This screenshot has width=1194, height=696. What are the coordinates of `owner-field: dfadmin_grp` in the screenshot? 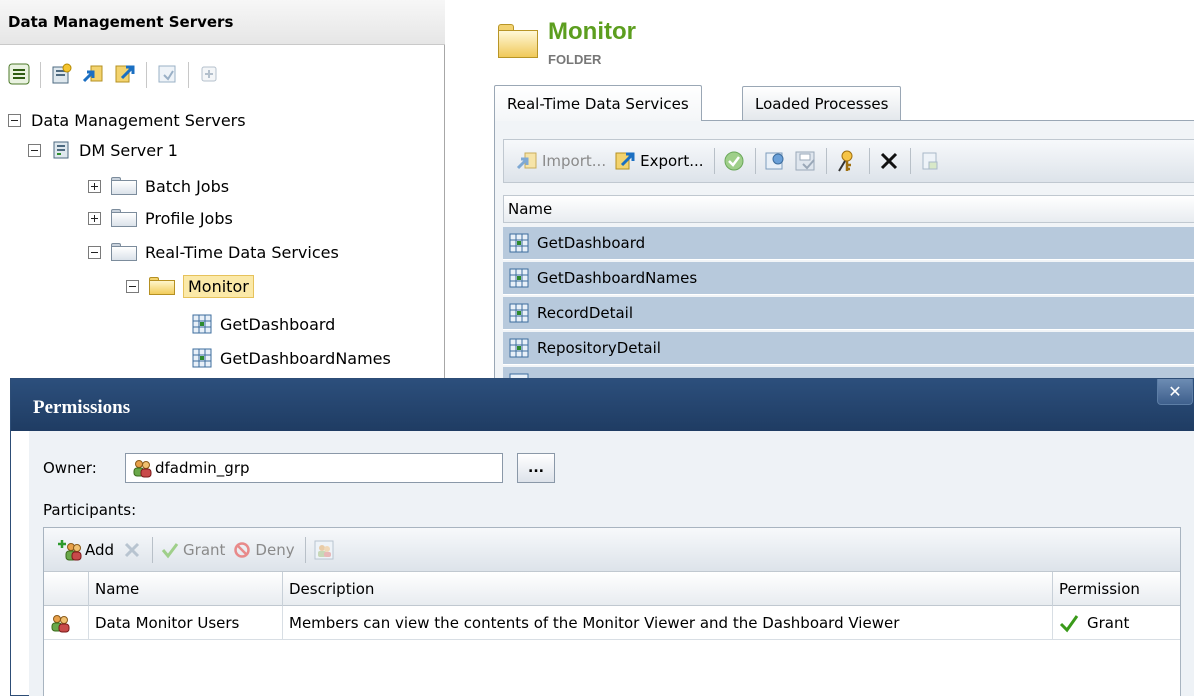 It's located at (314, 468).